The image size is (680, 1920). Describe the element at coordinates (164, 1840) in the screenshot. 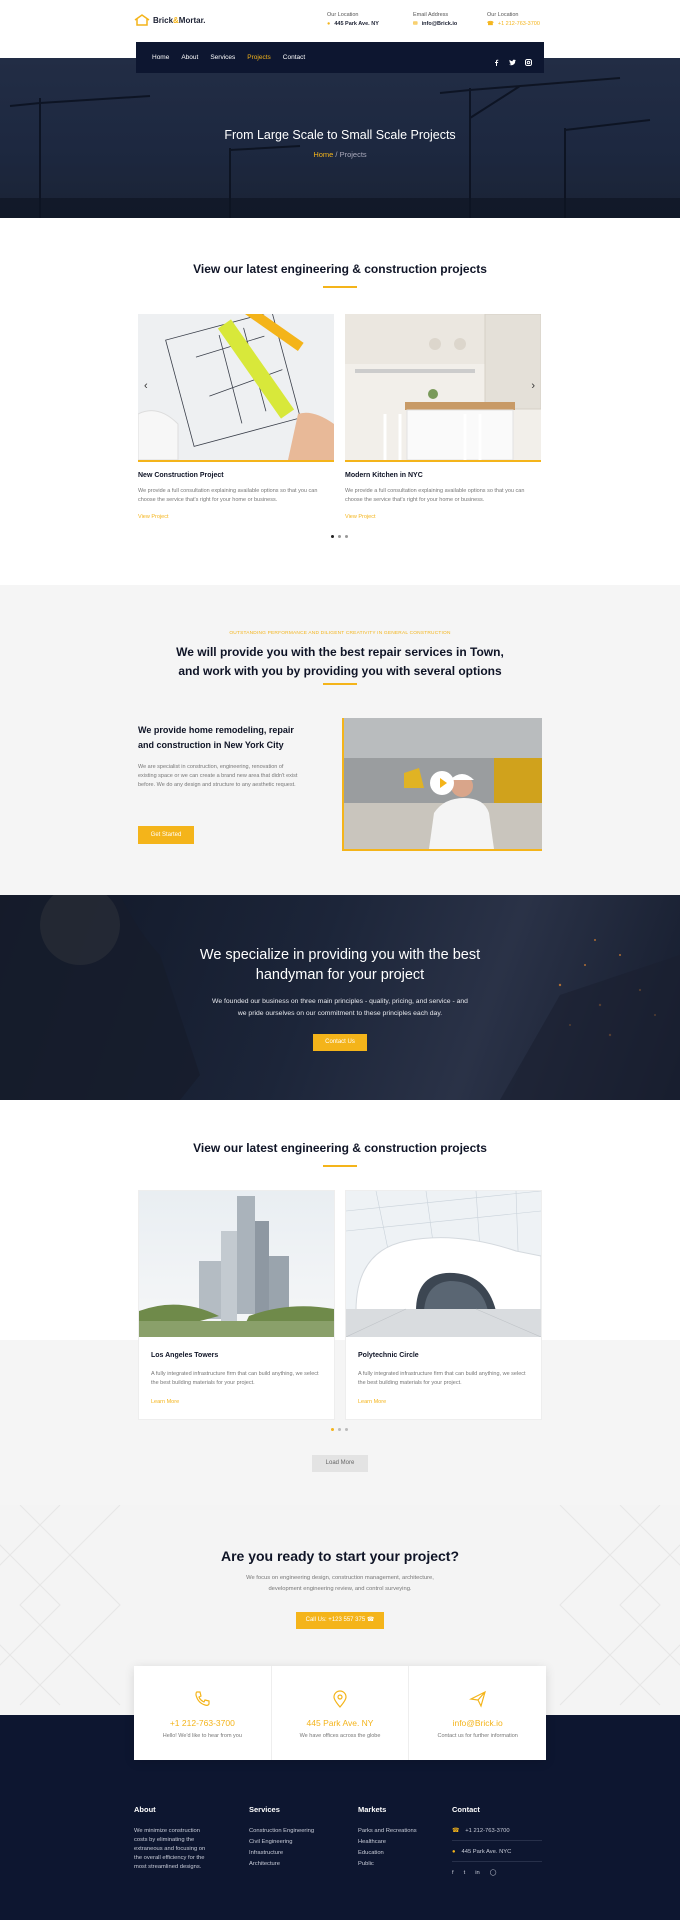

I see `footer-about-line: costs by eliminating the` at that location.